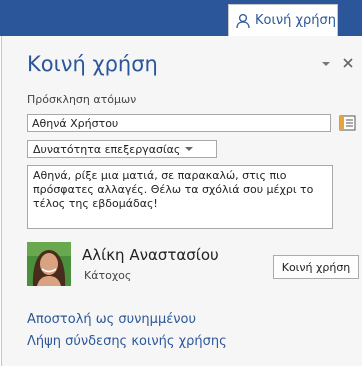 This screenshot has height=366, width=362. Describe the element at coordinates (316, 267) in the screenshot. I see `share-button: Κοινή χρήση` at that location.